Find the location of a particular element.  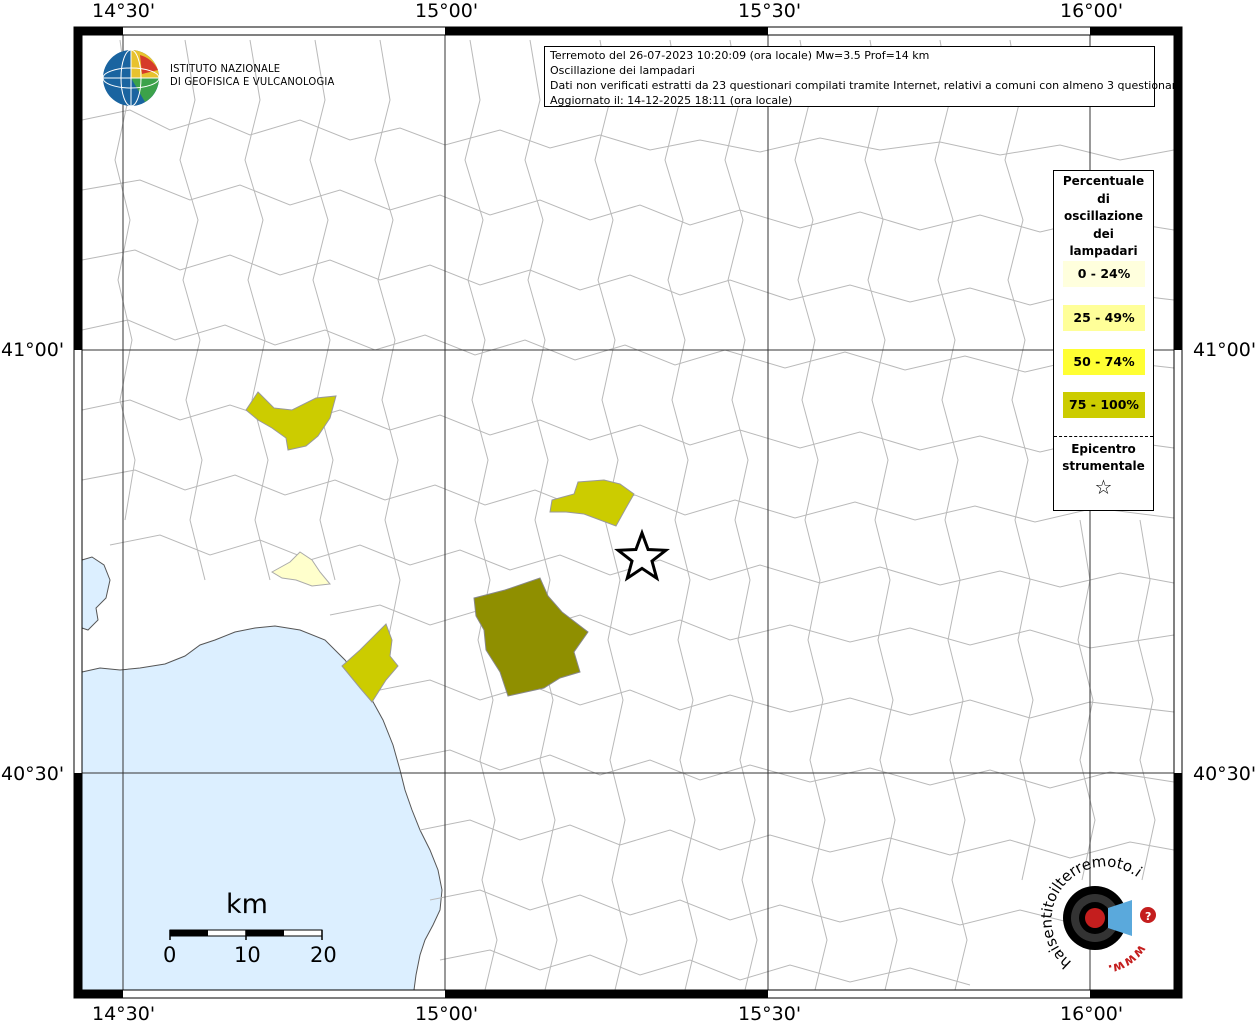

event-subtitle: Oscillazione dei lampadari is located at coordinates (622, 70).